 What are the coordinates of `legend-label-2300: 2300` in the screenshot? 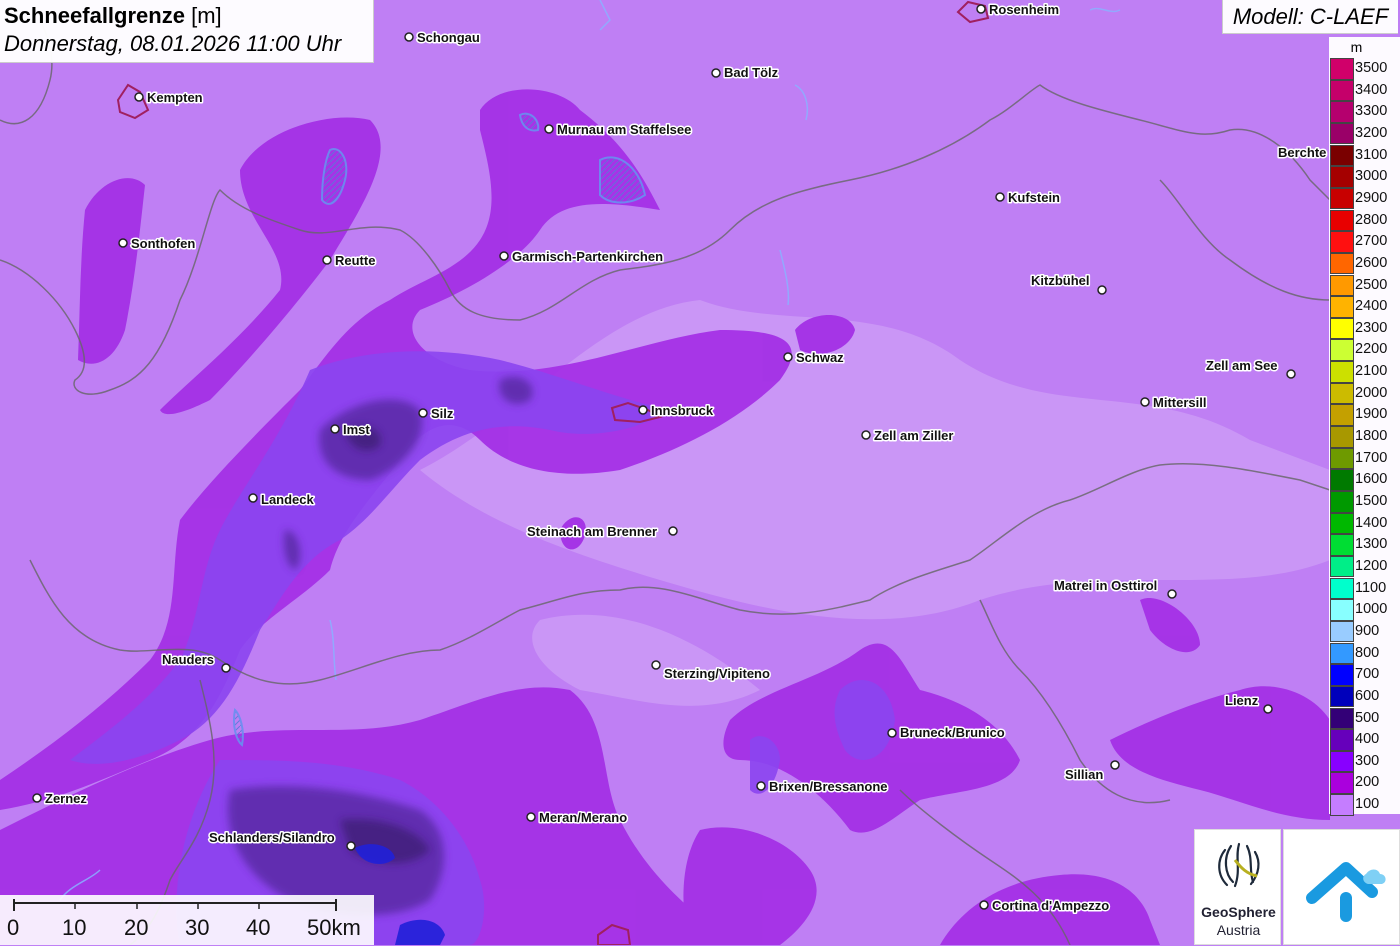 It's located at (1371, 327).